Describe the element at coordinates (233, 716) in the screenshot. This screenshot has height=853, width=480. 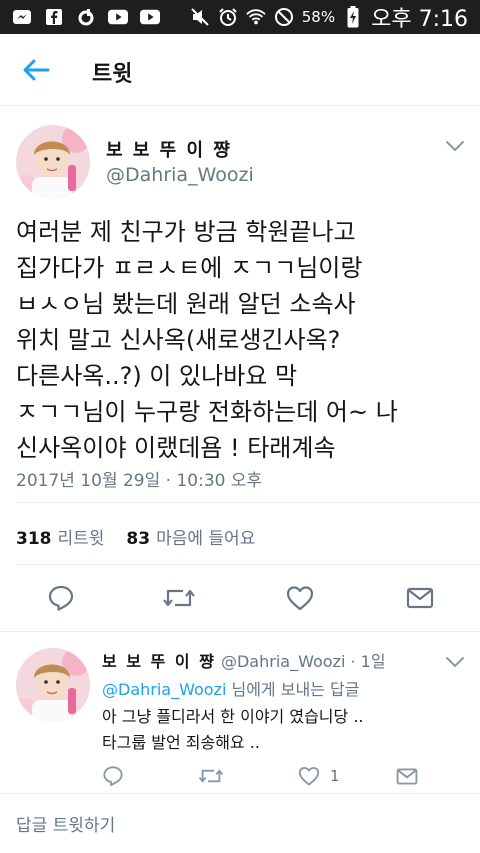
I see `reply-text-line: 아 그냥 플디라서 한 이야기 였습니당 ..` at that location.